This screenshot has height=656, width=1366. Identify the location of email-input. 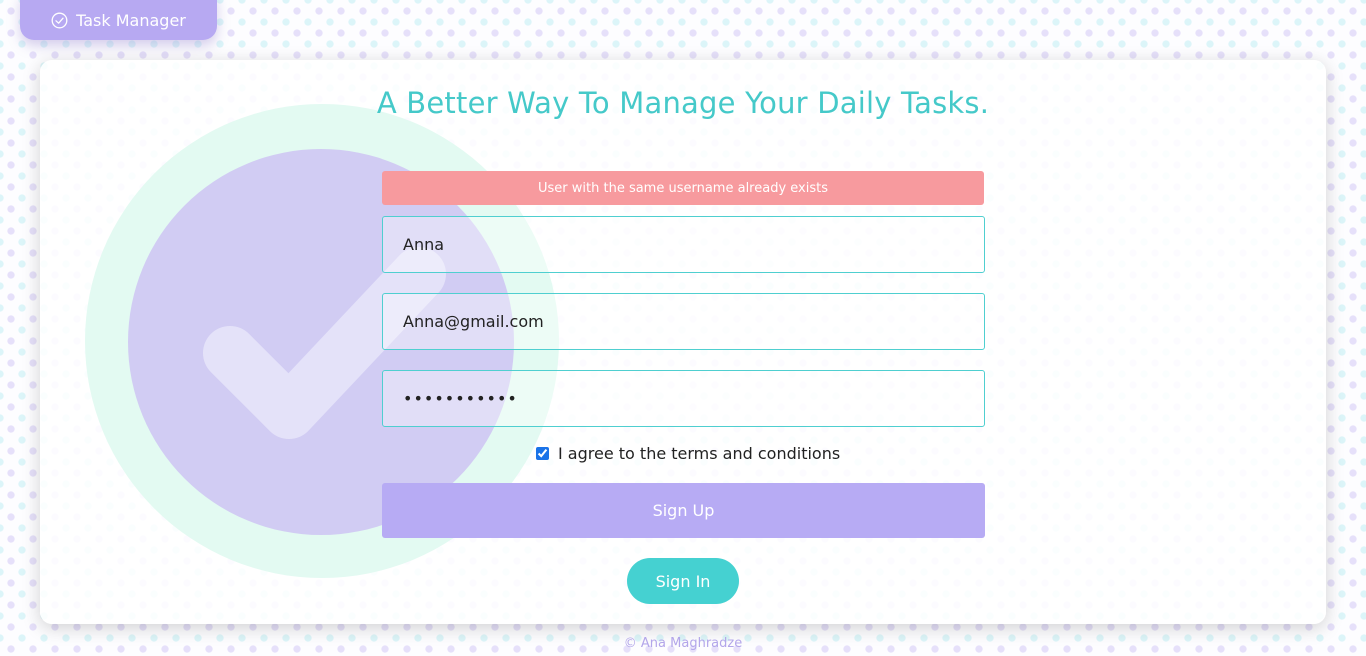
(683, 321).